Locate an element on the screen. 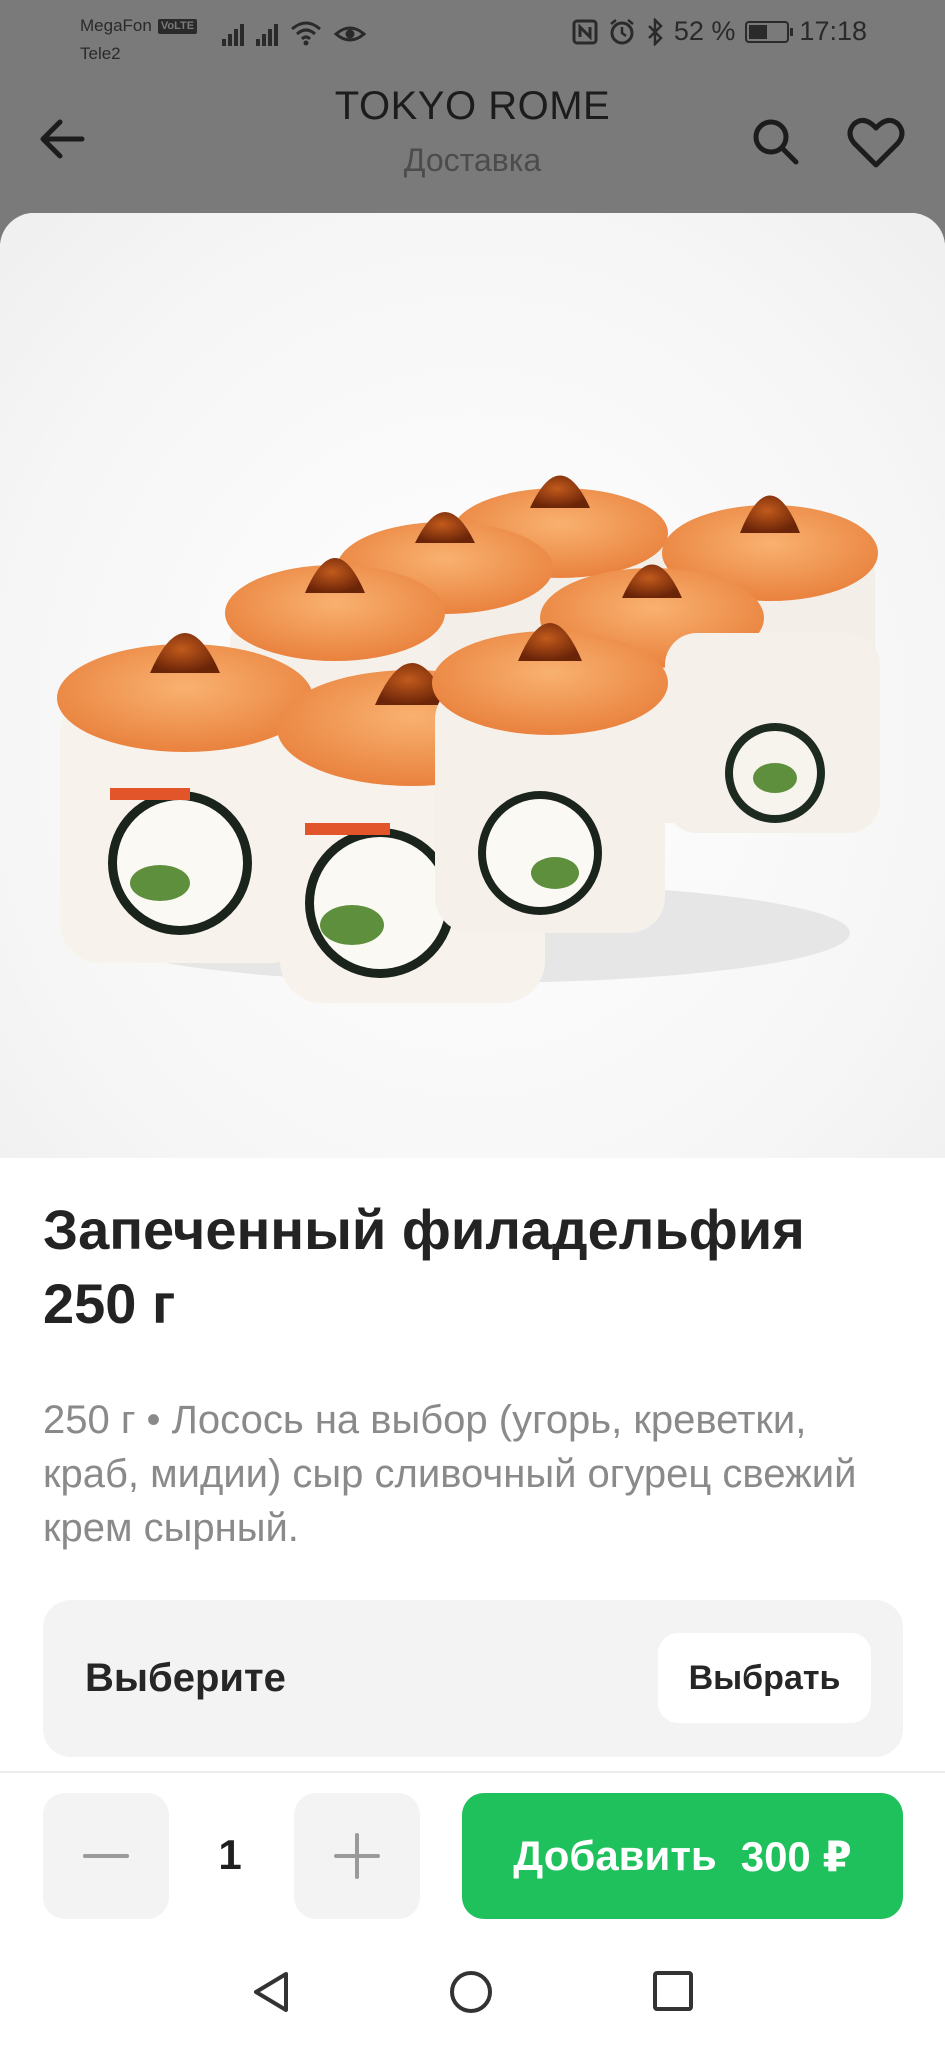 The height and width of the screenshot is (2048, 945). quantity-value: 1 is located at coordinates (230, 1854).